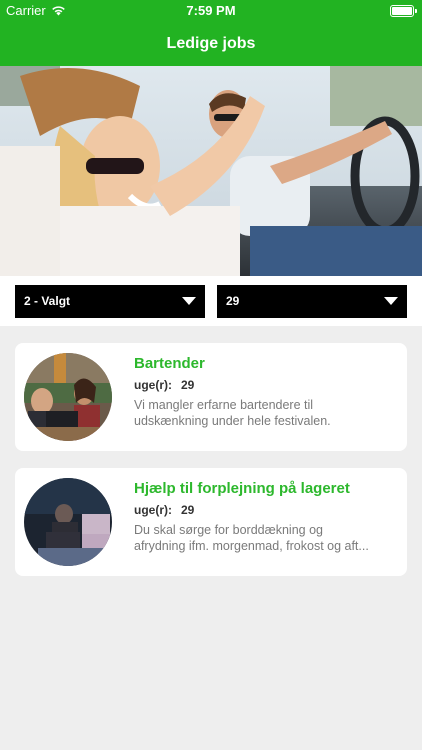  I want to click on job-description-line: udskænkning under hele festivalen., so click(232, 421).